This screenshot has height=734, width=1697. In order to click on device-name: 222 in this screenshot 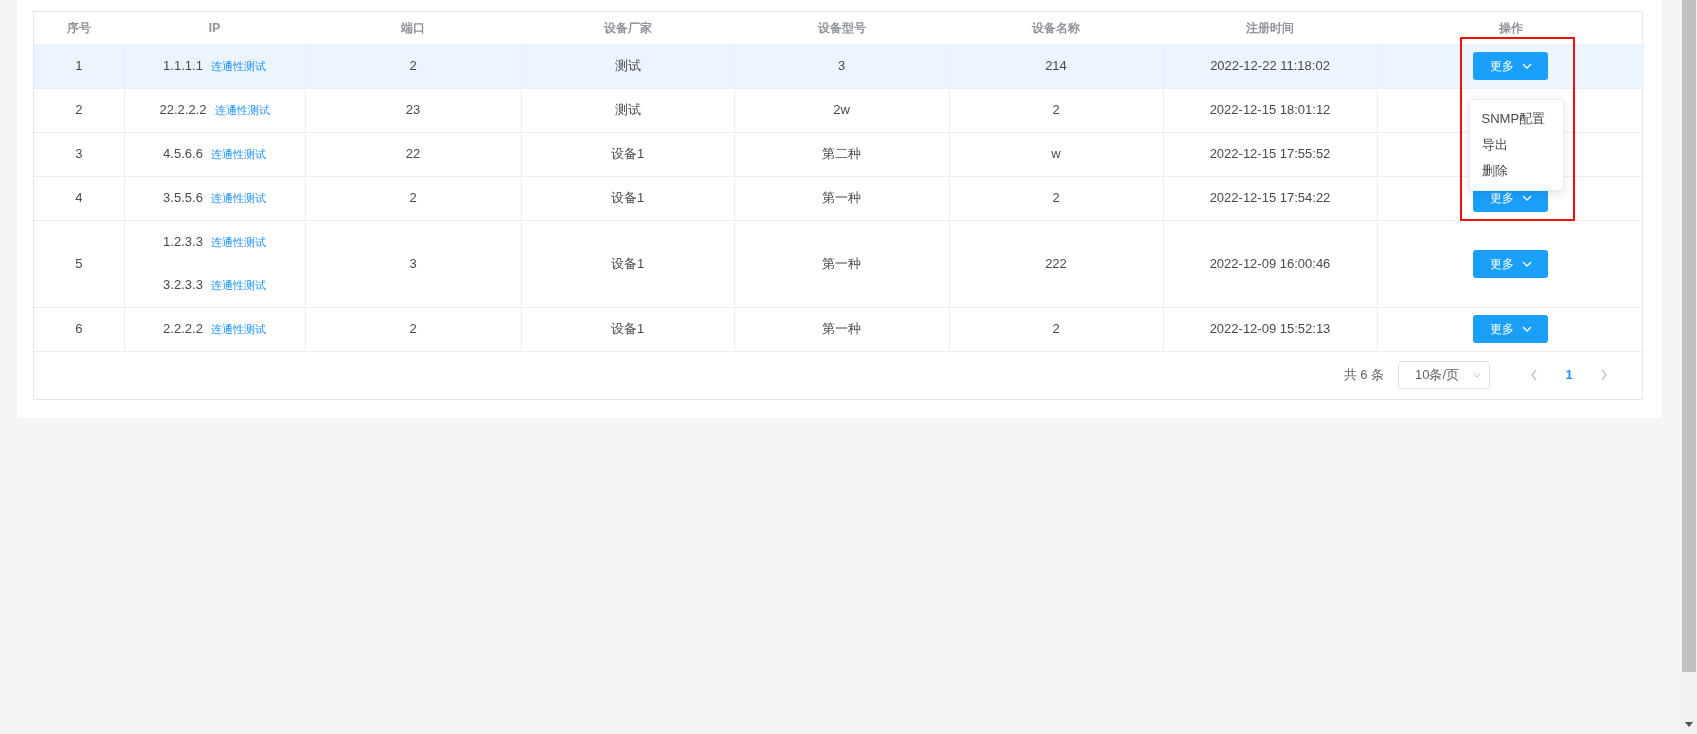, I will do `click(1056, 263)`.